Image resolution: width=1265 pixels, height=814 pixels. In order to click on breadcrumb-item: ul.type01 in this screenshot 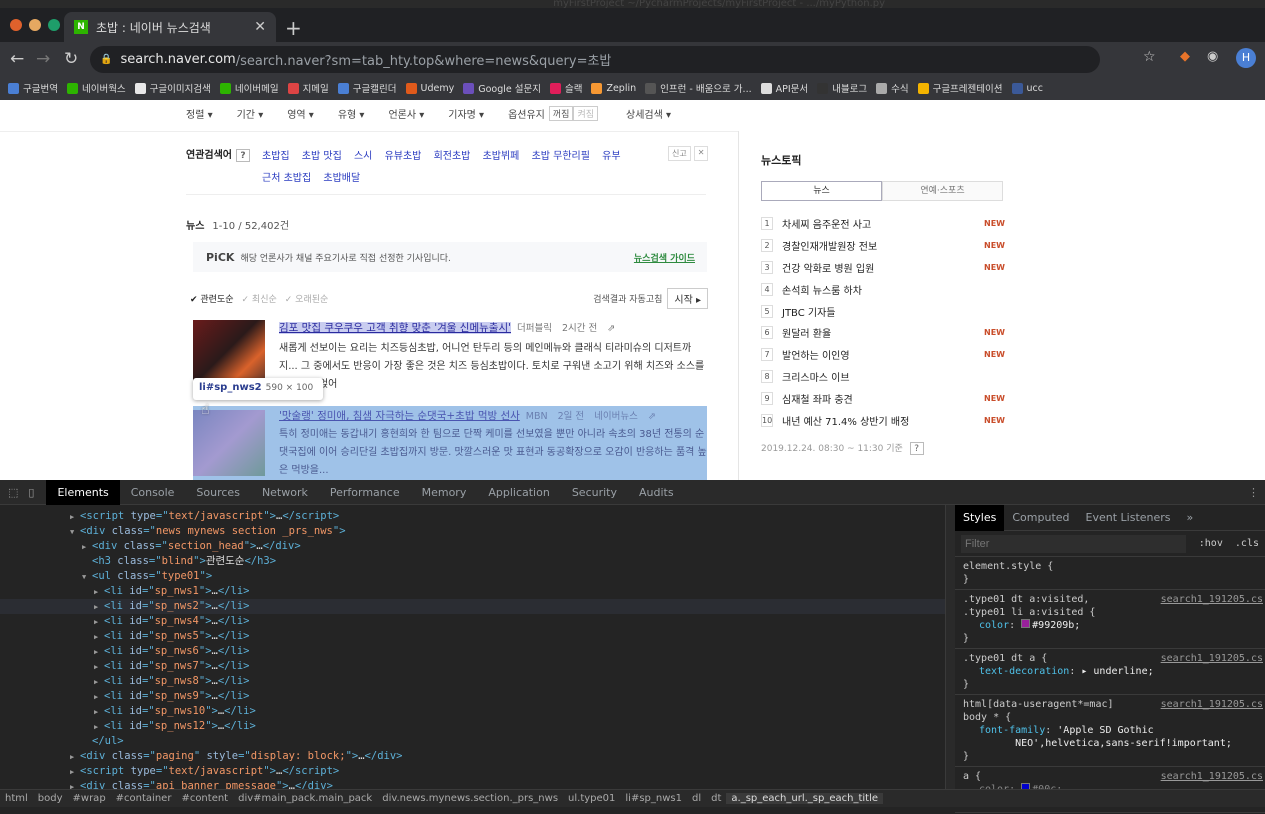, I will do `click(591, 798)`.